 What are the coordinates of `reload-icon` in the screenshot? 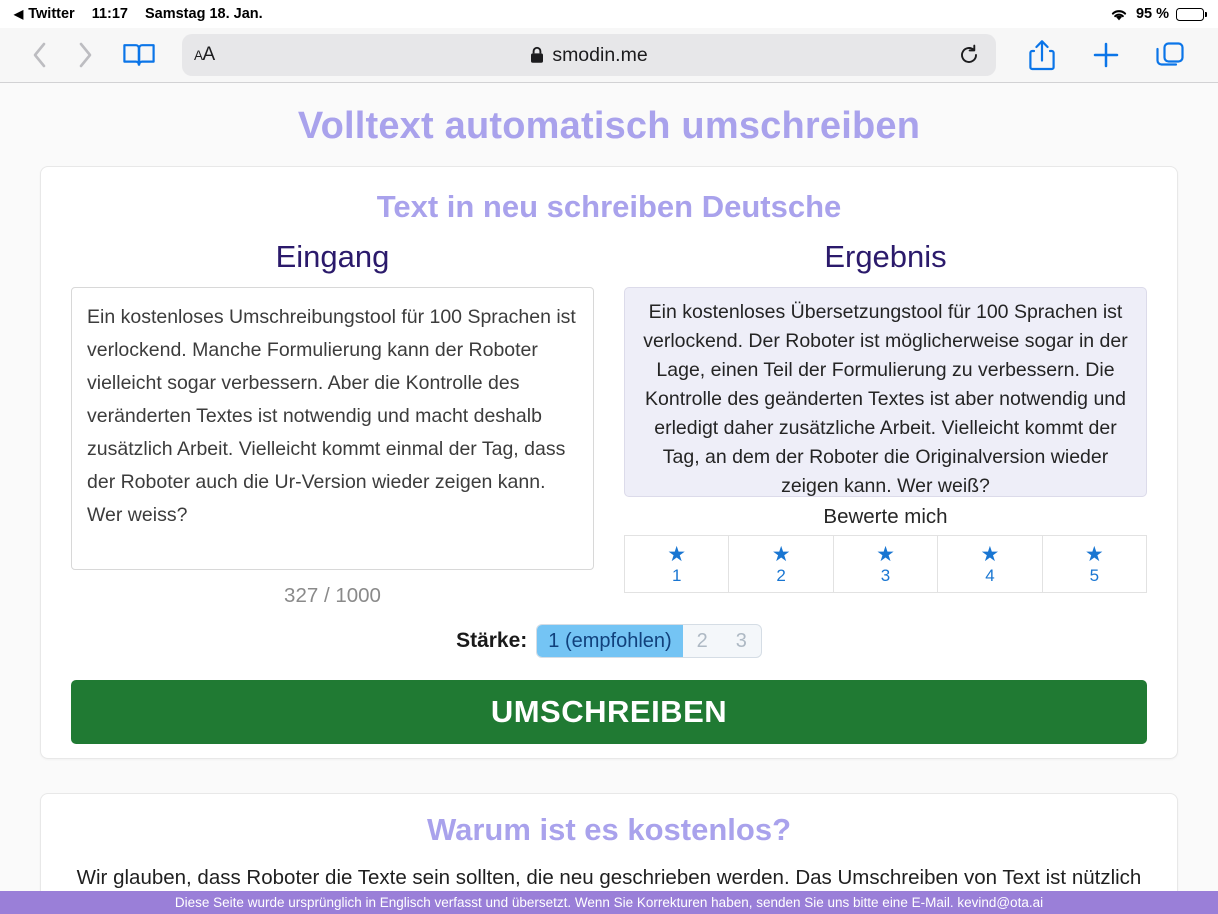 It's located at (969, 53).